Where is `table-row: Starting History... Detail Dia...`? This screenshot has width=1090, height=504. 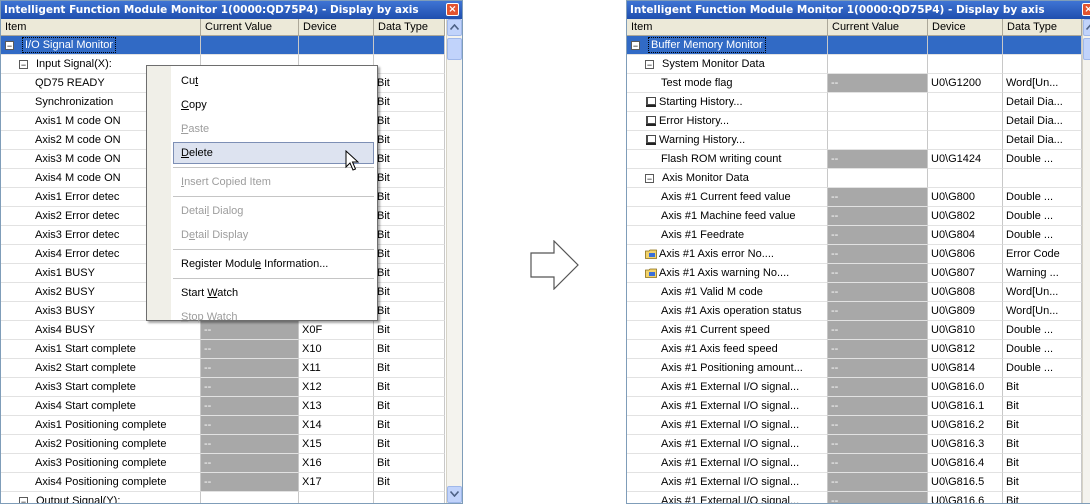 table-row: Starting History... Detail Dia... is located at coordinates (854, 102).